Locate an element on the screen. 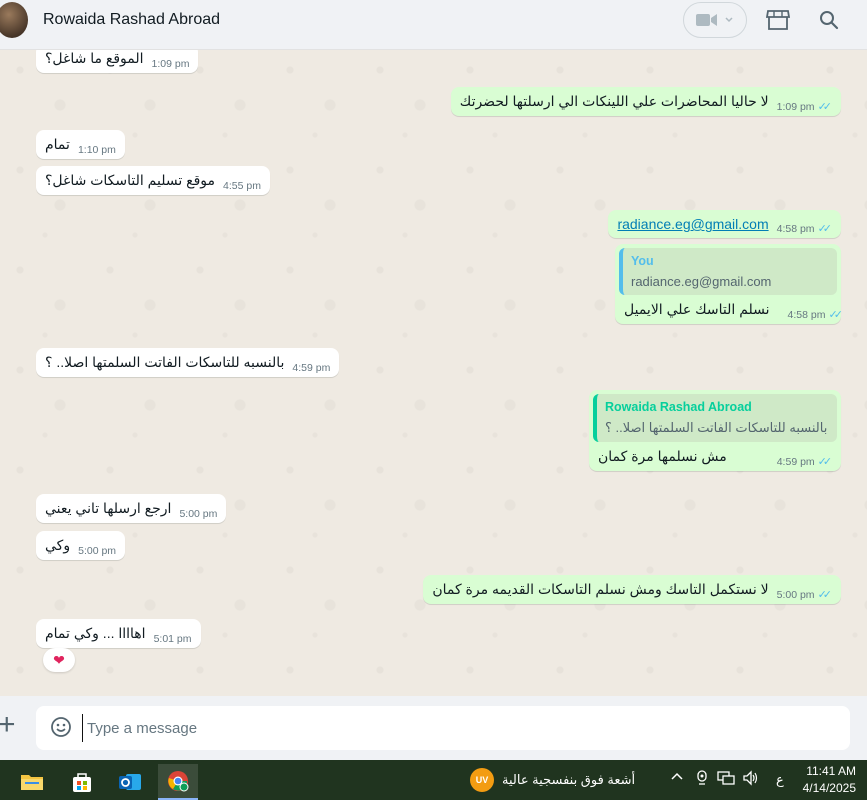 Image resolution: width=867 pixels, height=800 pixels. message-incoming: الموقع ما شاغل؟ 1:09 pm is located at coordinates (117, 61).